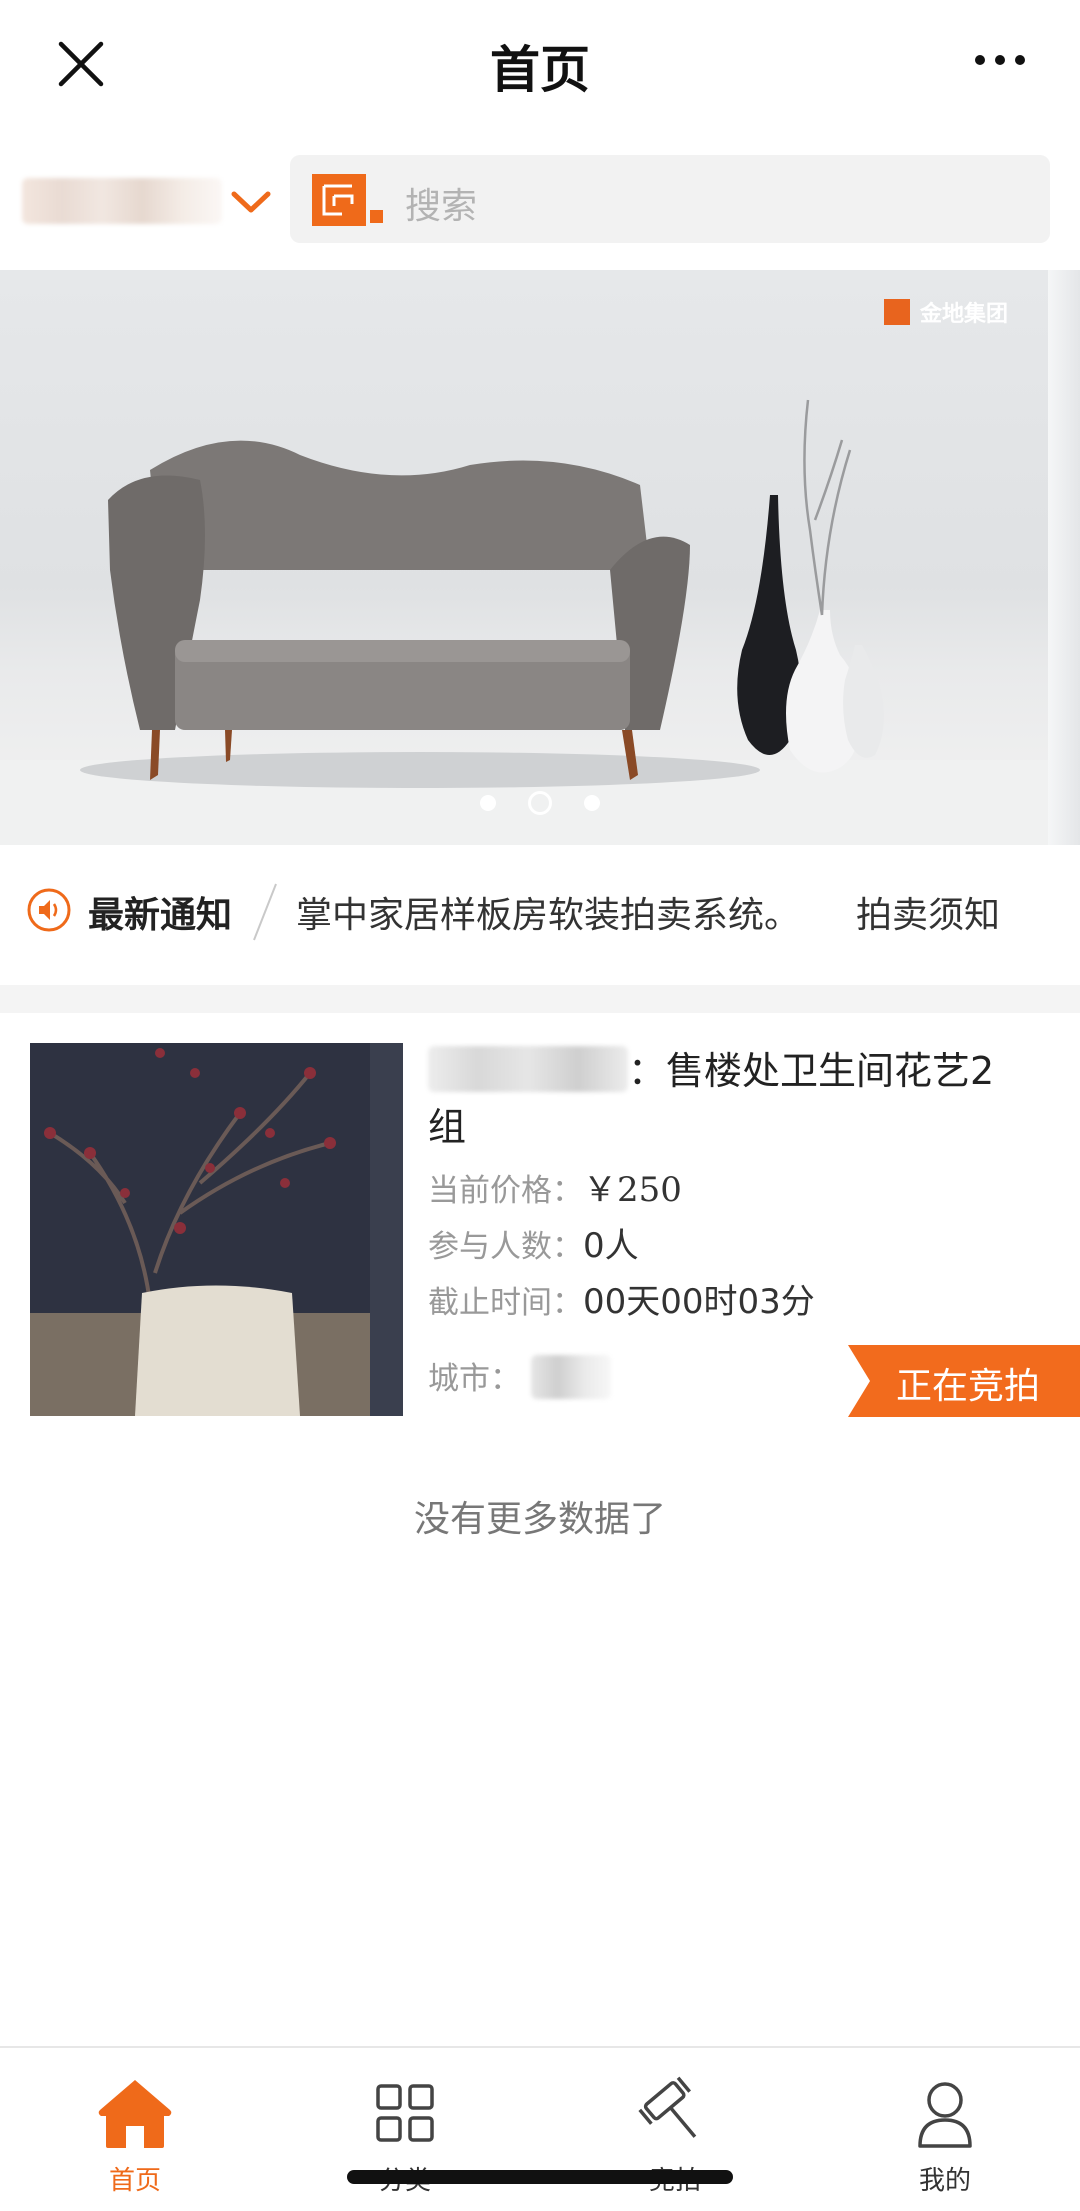 The width and height of the screenshot is (1080, 2211). I want to click on search-placeholder: 搜索, so click(441, 206).